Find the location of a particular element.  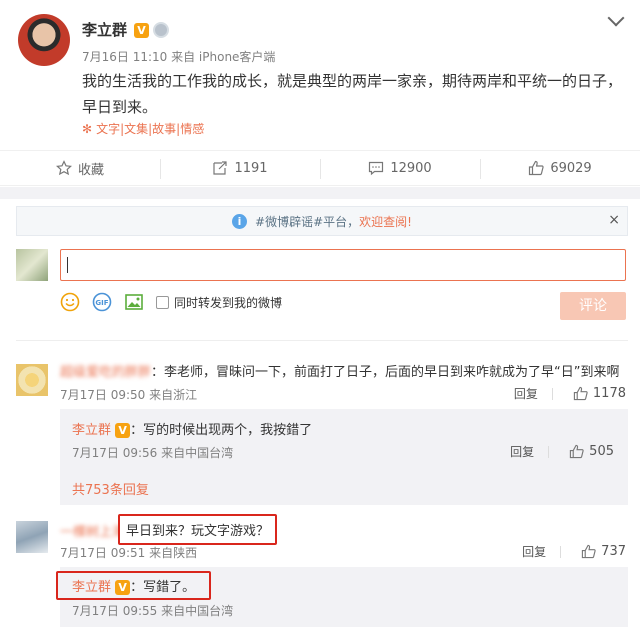

comment-like-count: 1178 is located at coordinates (609, 393).